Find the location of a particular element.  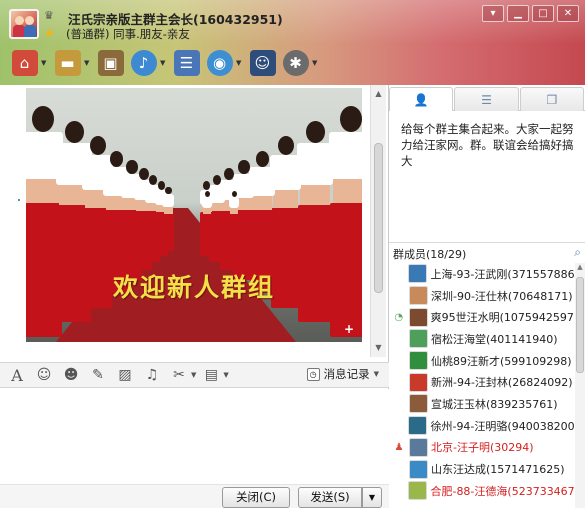

tab-announcement: 👤 is located at coordinates (421, 99).